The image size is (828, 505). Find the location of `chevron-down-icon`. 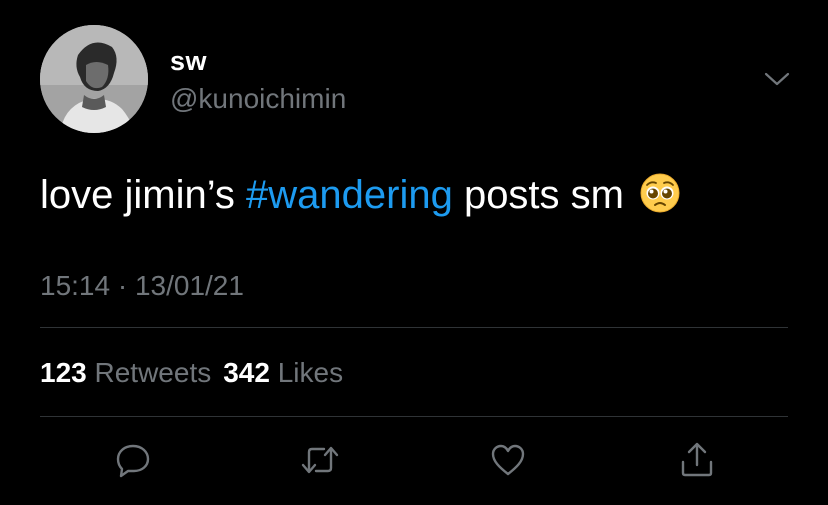

chevron-down-icon is located at coordinates (777, 79).